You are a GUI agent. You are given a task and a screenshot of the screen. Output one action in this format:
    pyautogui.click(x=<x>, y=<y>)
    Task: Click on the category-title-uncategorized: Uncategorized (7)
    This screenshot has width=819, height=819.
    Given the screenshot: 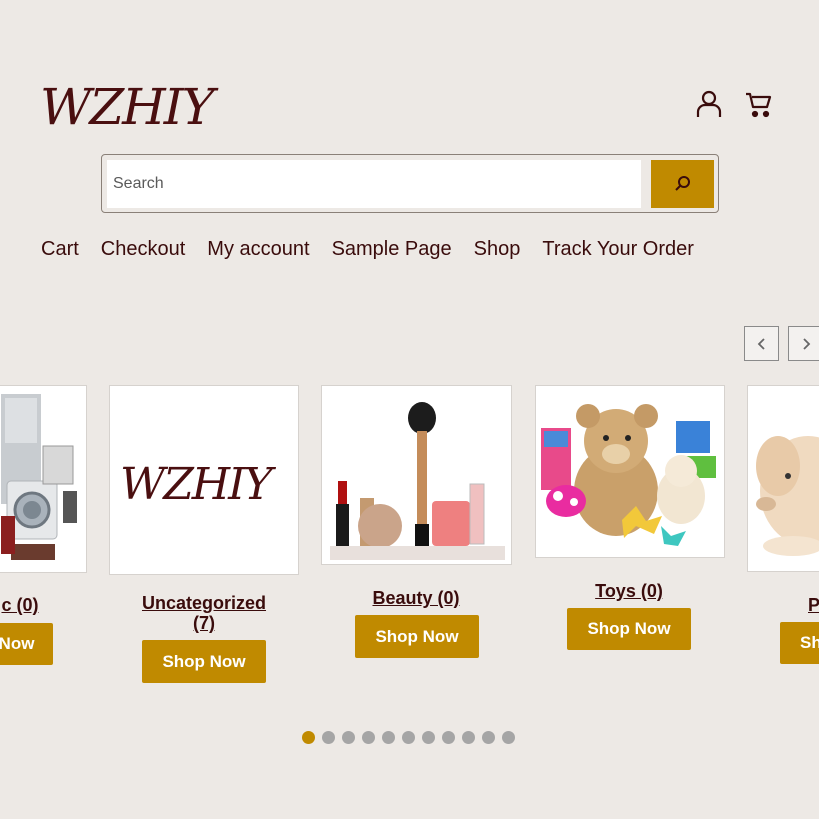 What is the action you would take?
    pyautogui.click(x=204, y=613)
    